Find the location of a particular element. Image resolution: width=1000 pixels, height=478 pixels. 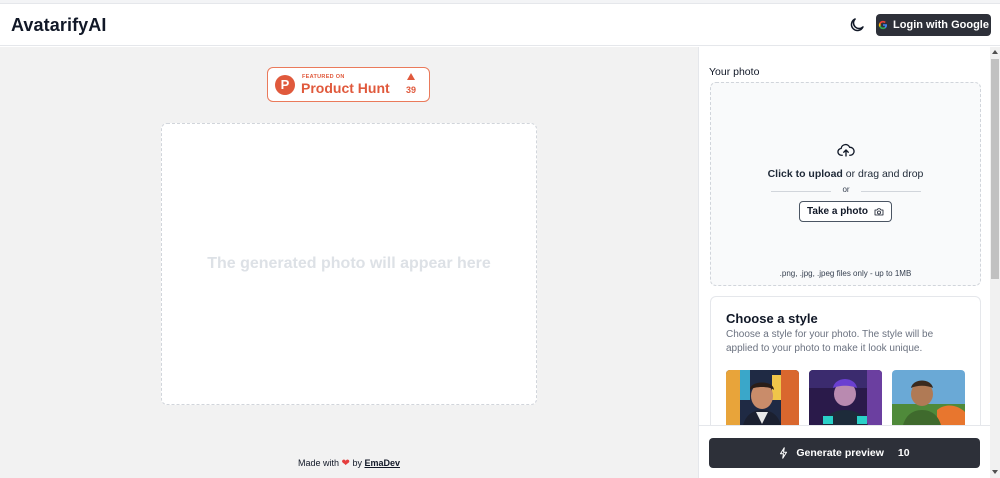

click-to-upload-text: Click to upload is located at coordinates (805, 174).